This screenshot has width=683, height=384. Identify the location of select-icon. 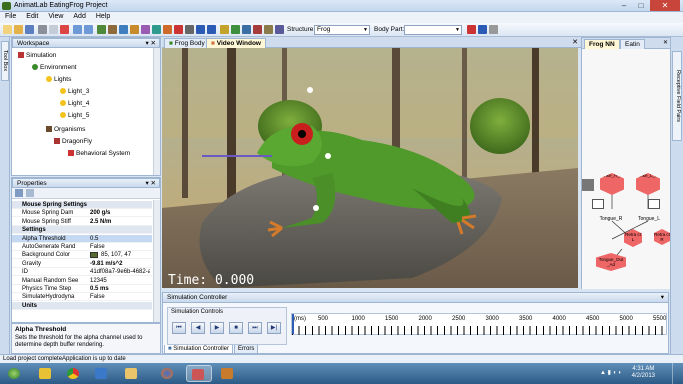
(224, 29).